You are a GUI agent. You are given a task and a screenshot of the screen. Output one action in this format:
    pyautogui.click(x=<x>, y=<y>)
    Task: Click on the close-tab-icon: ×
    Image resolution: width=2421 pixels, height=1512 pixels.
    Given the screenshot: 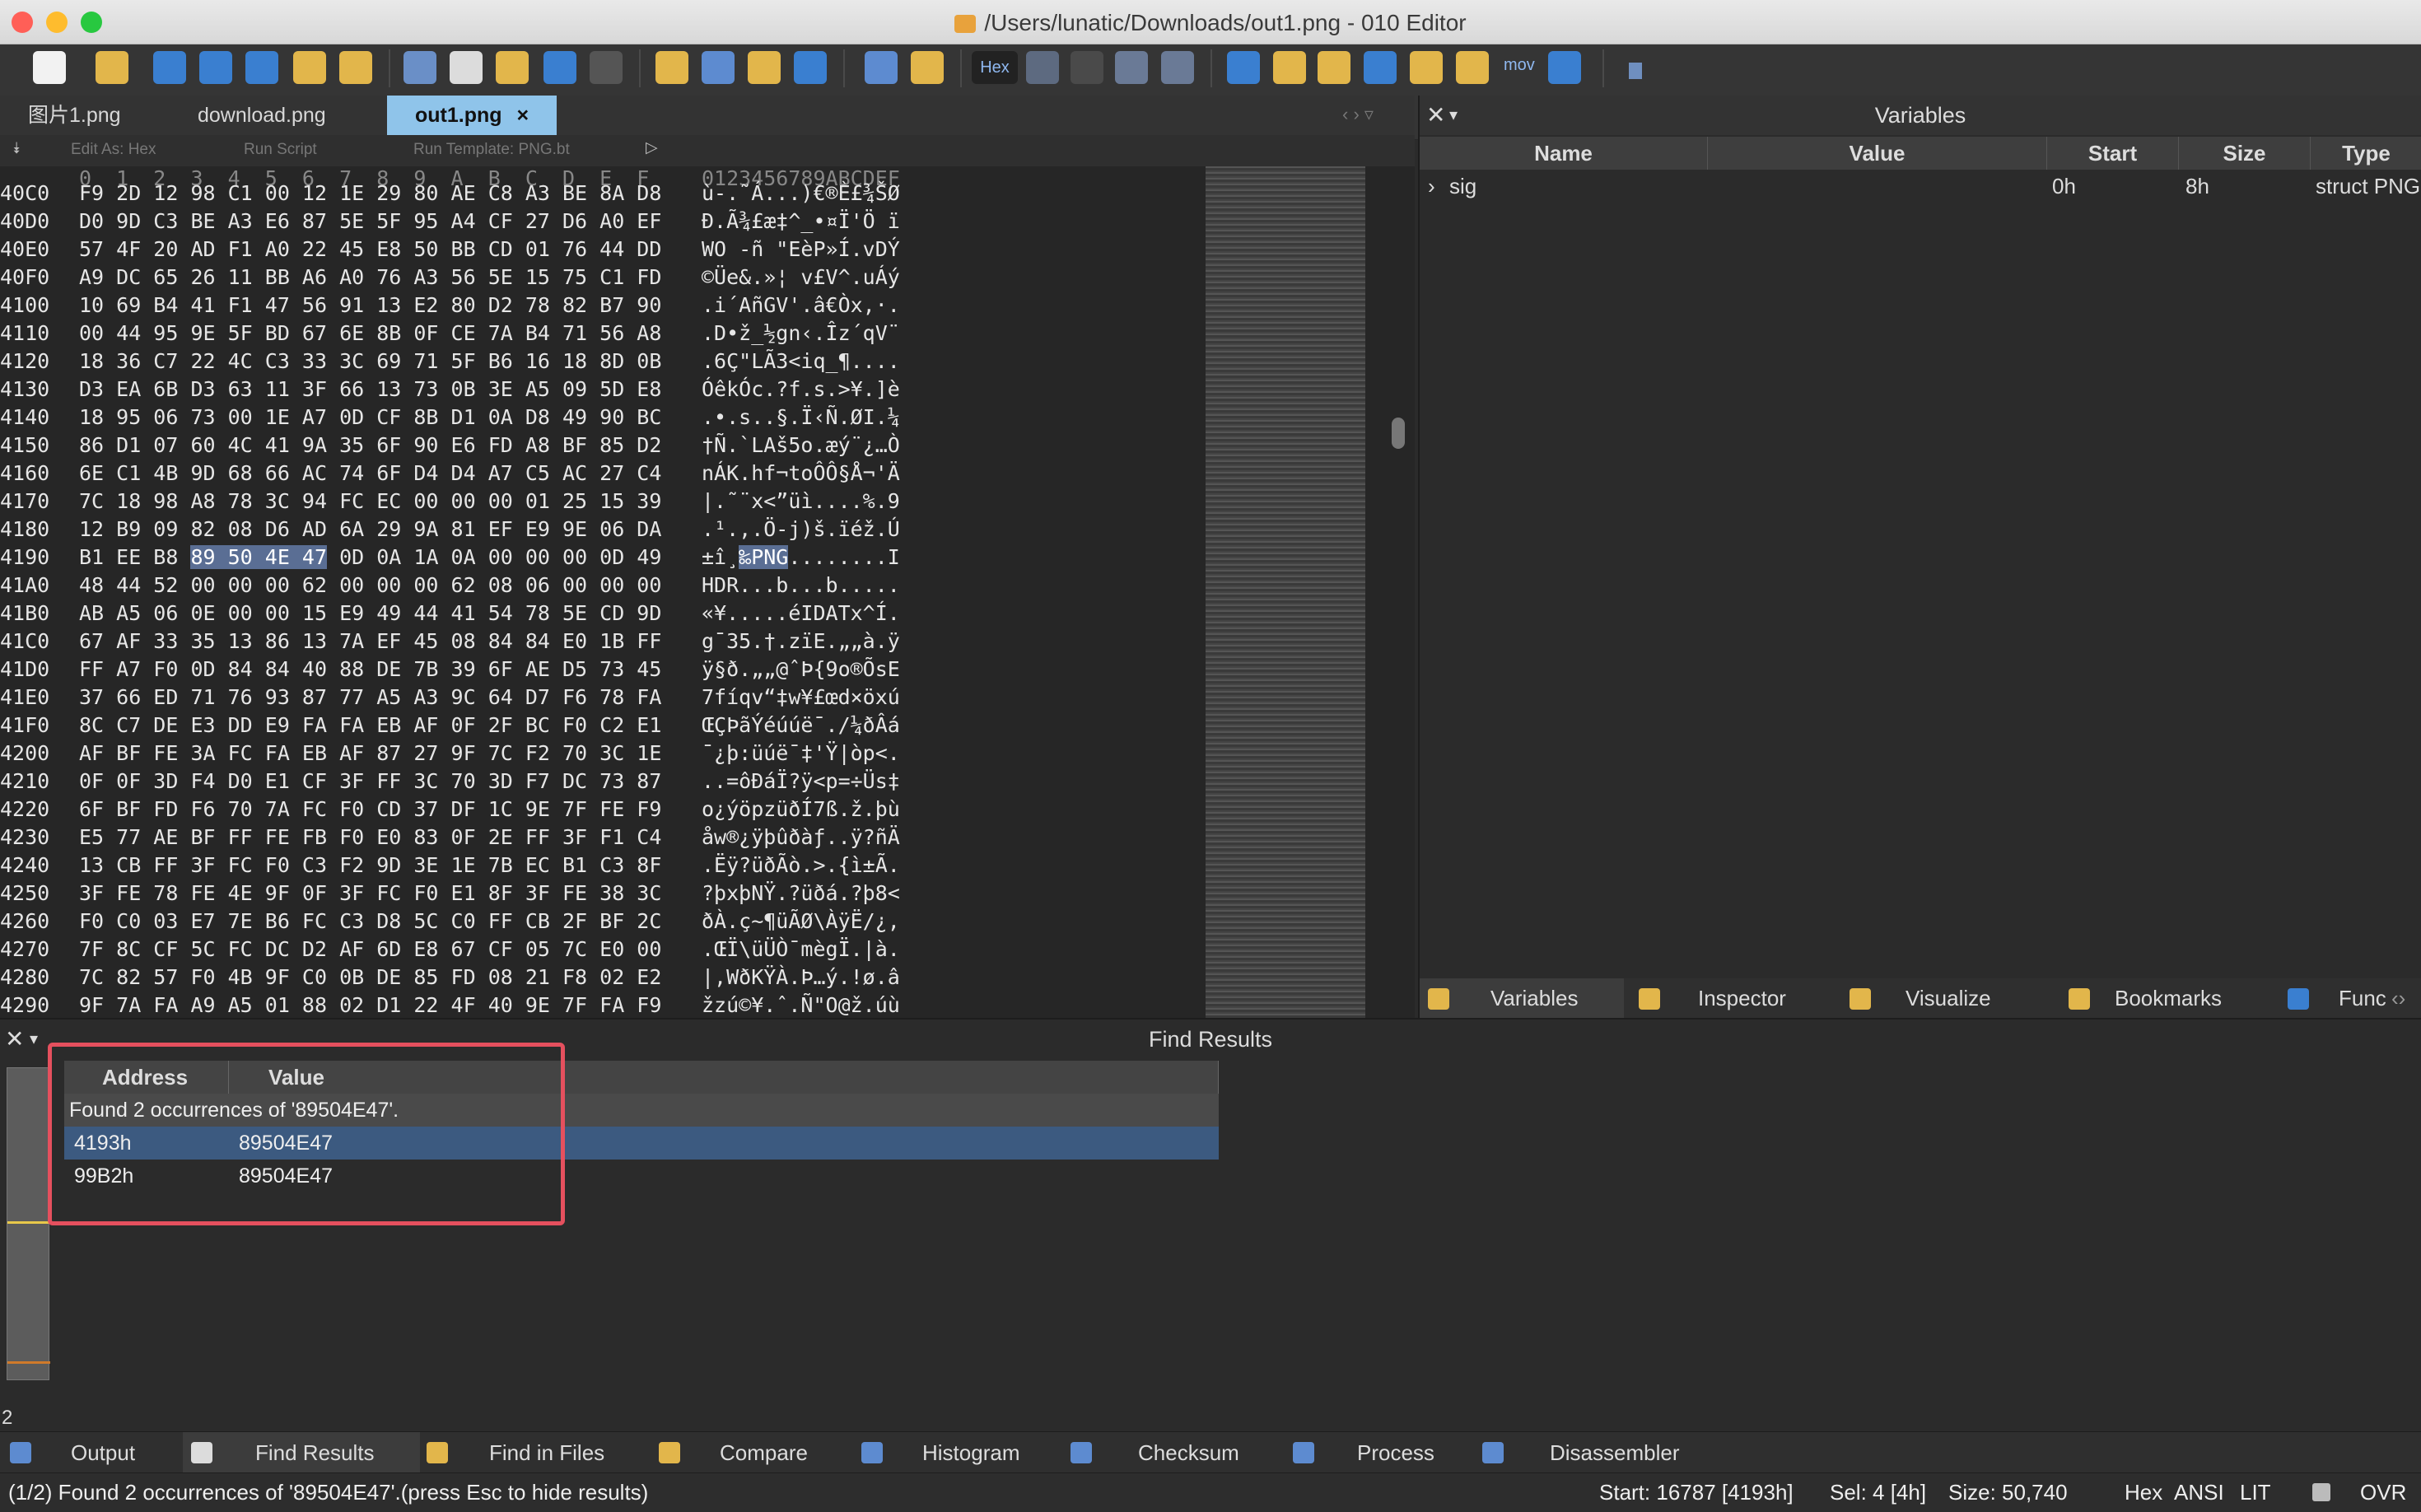 What is the action you would take?
    pyautogui.click(x=523, y=115)
    